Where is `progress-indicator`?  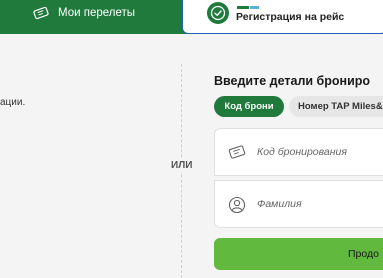
progress-indicator is located at coordinates (248, 7).